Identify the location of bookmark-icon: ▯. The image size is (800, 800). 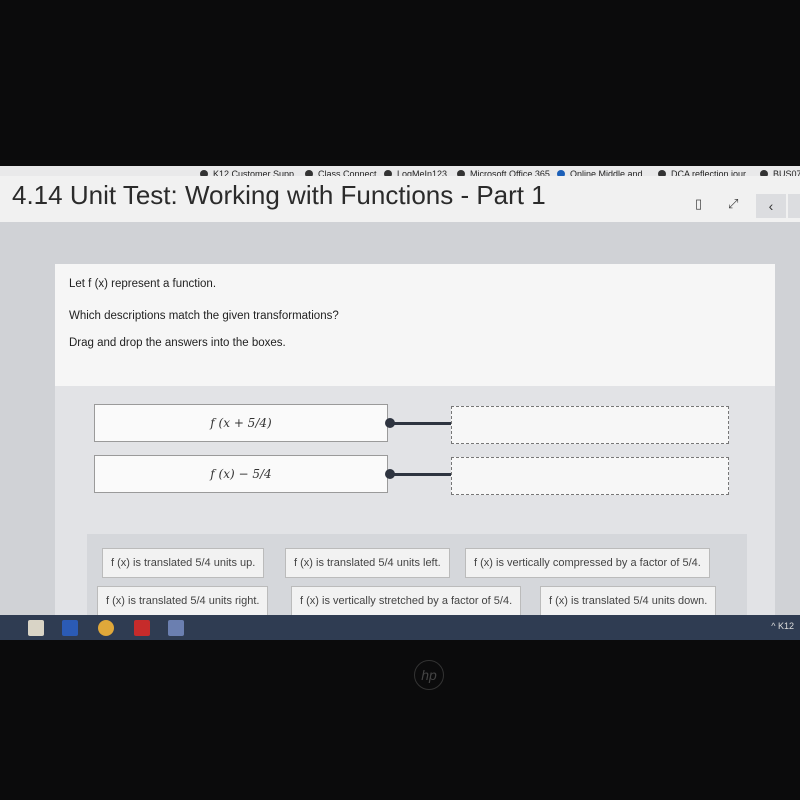
(698, 204).